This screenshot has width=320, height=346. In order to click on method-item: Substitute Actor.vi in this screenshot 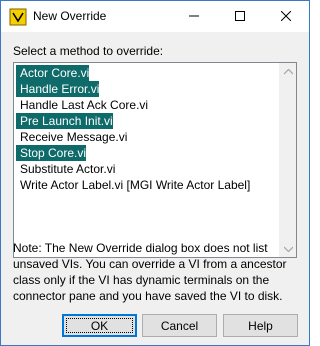, I will do `click(65, 169)`.